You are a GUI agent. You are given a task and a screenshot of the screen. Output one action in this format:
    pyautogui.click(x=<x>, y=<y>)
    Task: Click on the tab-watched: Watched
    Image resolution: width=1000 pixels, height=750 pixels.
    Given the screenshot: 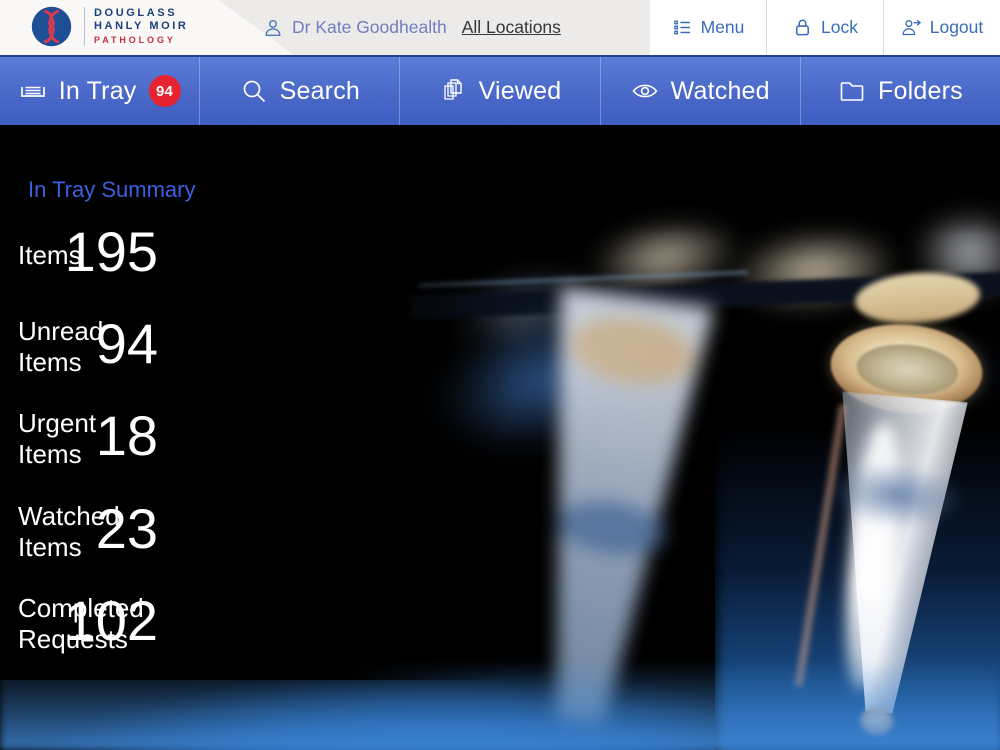 What is the action you would take?
    pyautogui.click(x=699, y=91)
    